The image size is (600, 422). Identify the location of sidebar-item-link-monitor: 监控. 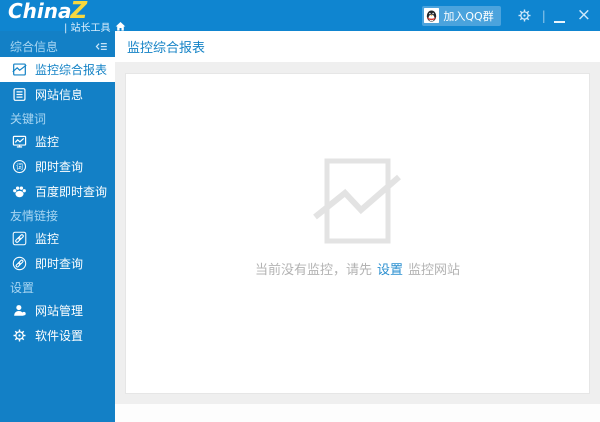
(57, 238).